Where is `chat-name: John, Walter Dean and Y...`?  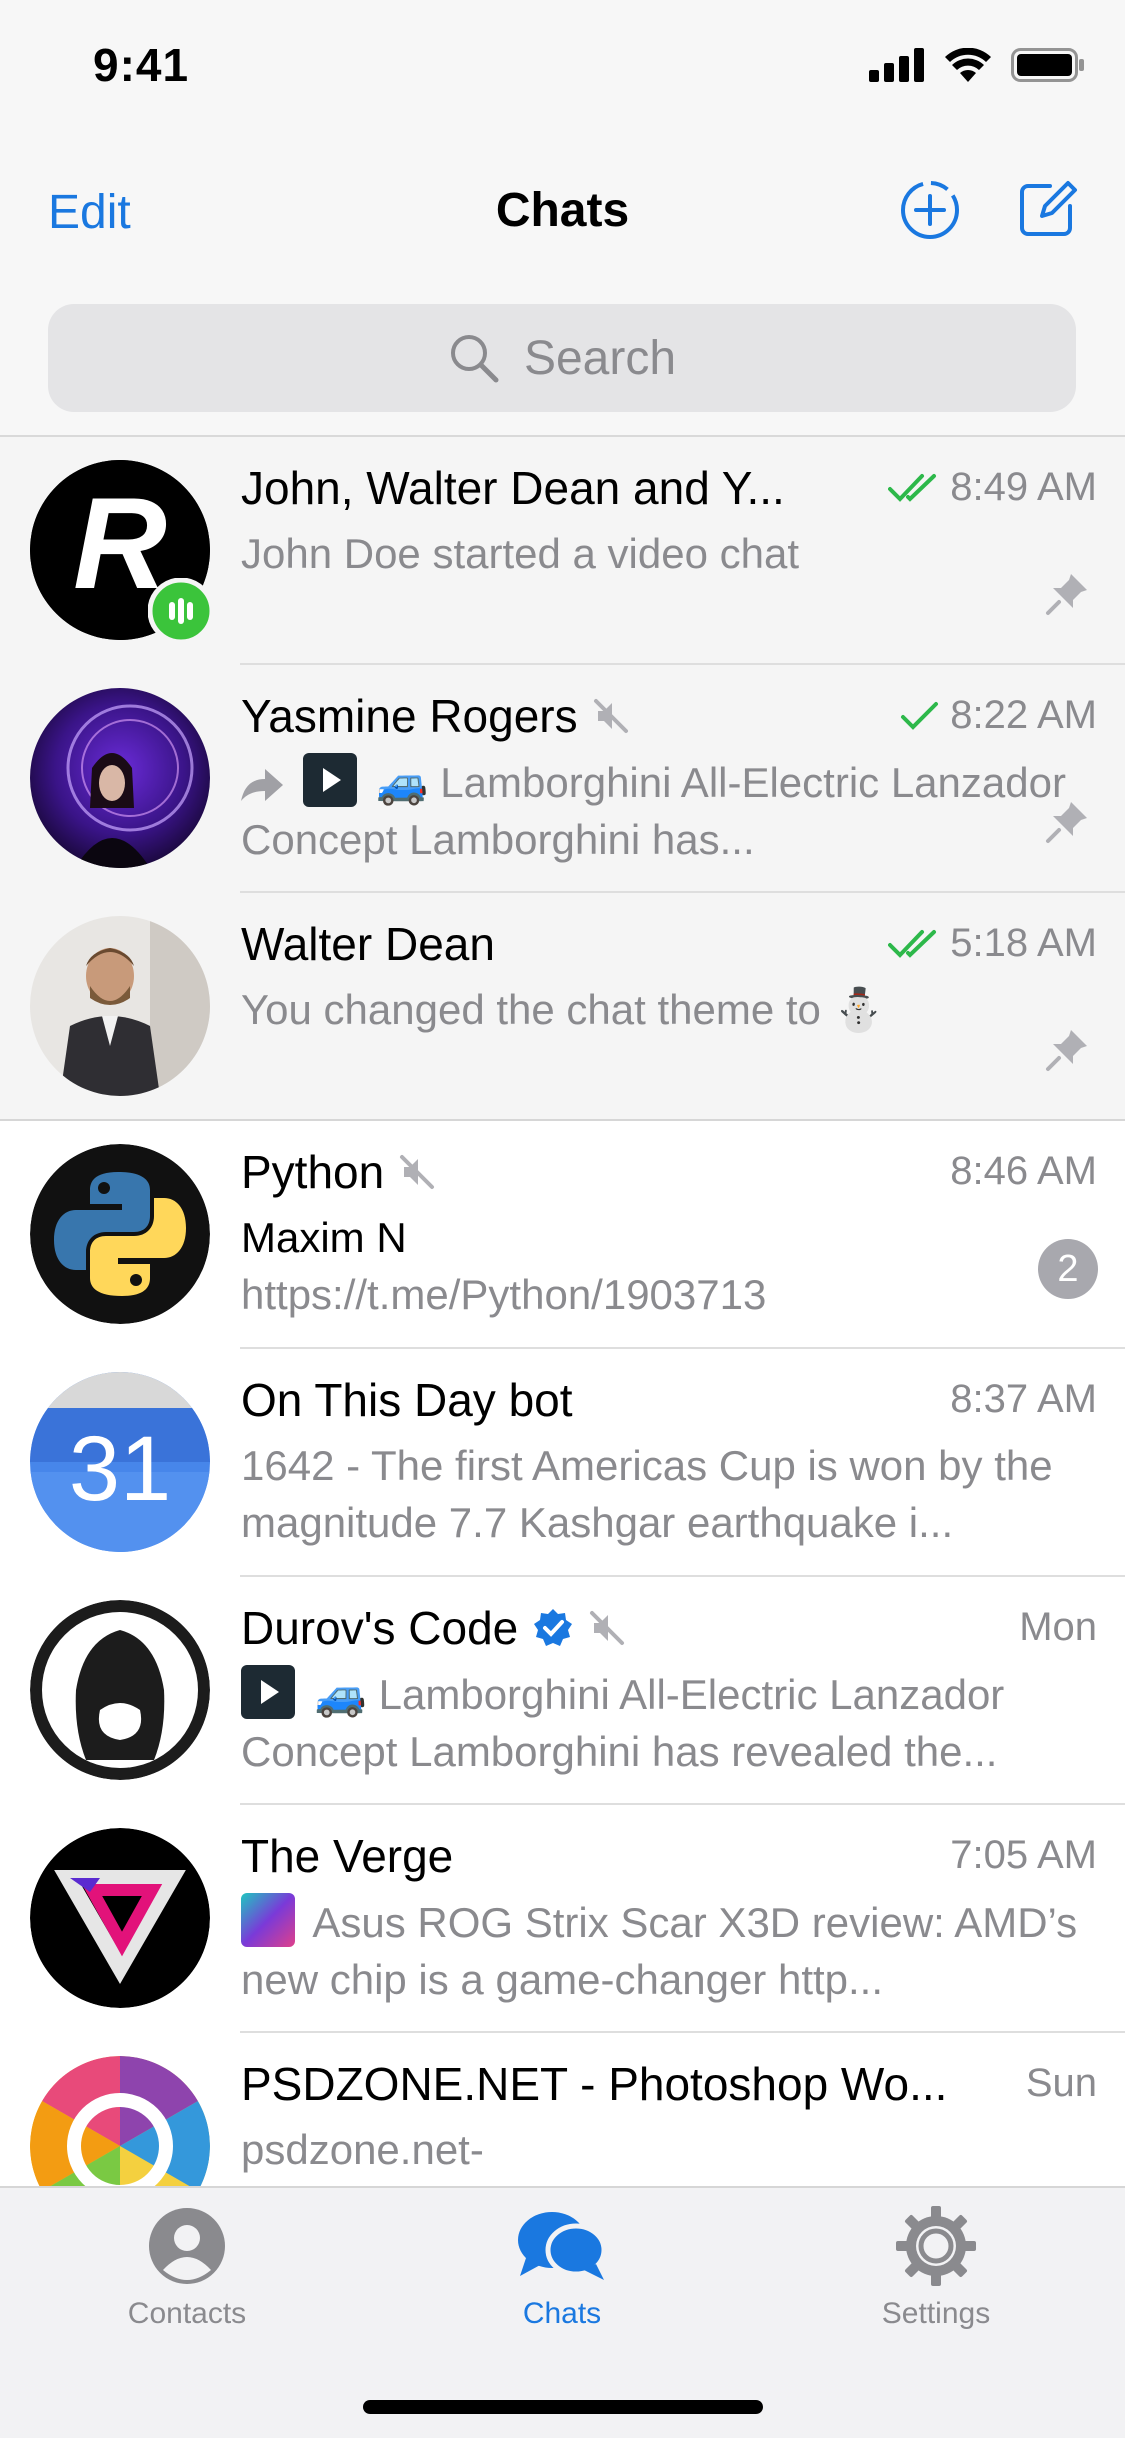 chat-name: John, Walter Dean and Y... is located at coordinates (513, 488).